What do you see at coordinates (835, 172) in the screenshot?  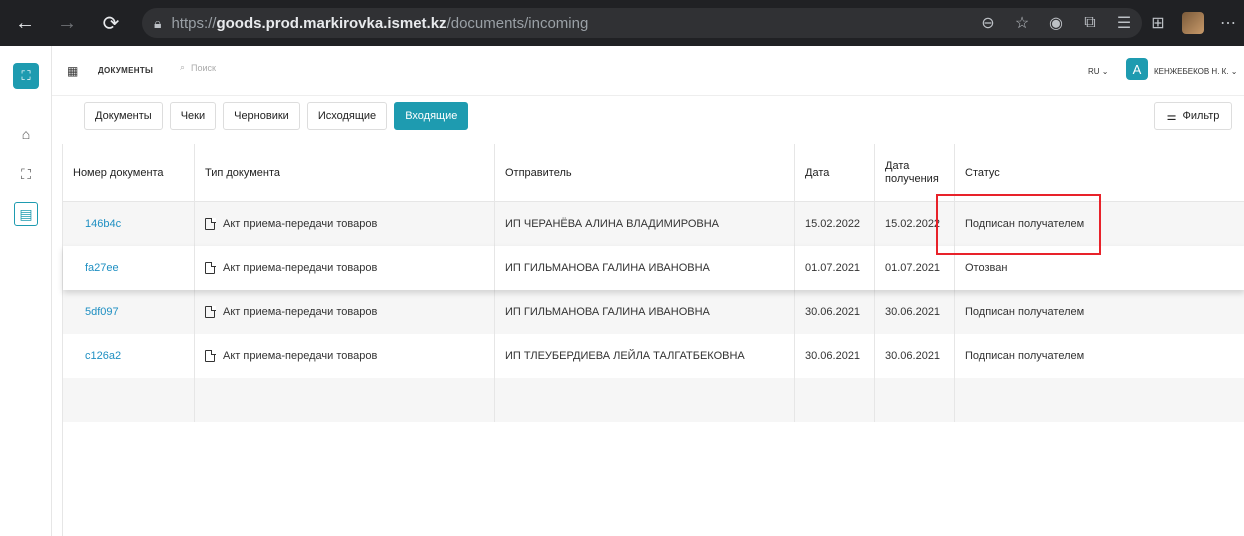 I see `column-header: Дата` at bounding box center [835, 172].